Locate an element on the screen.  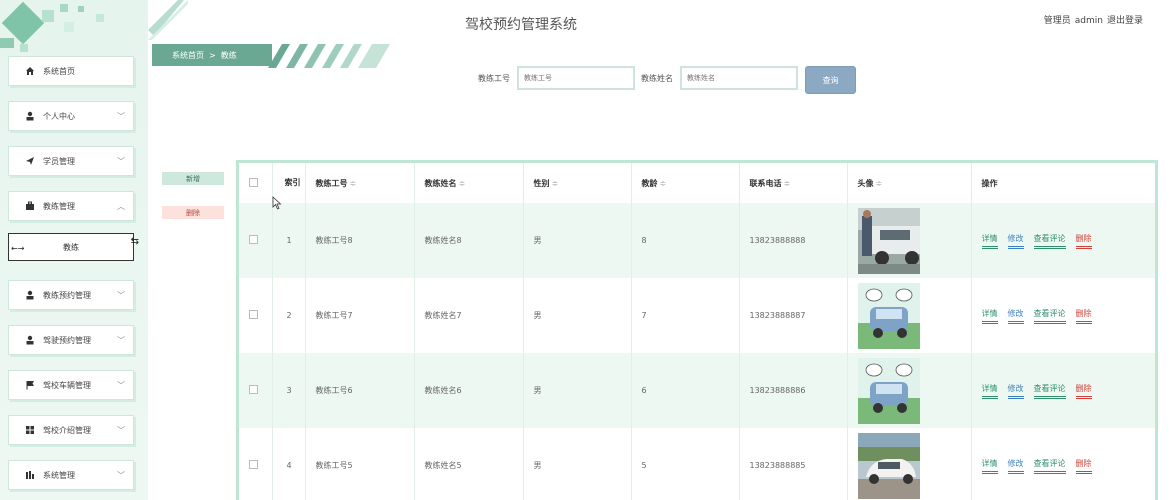
username: admin is located at coordinates (1088, 21).